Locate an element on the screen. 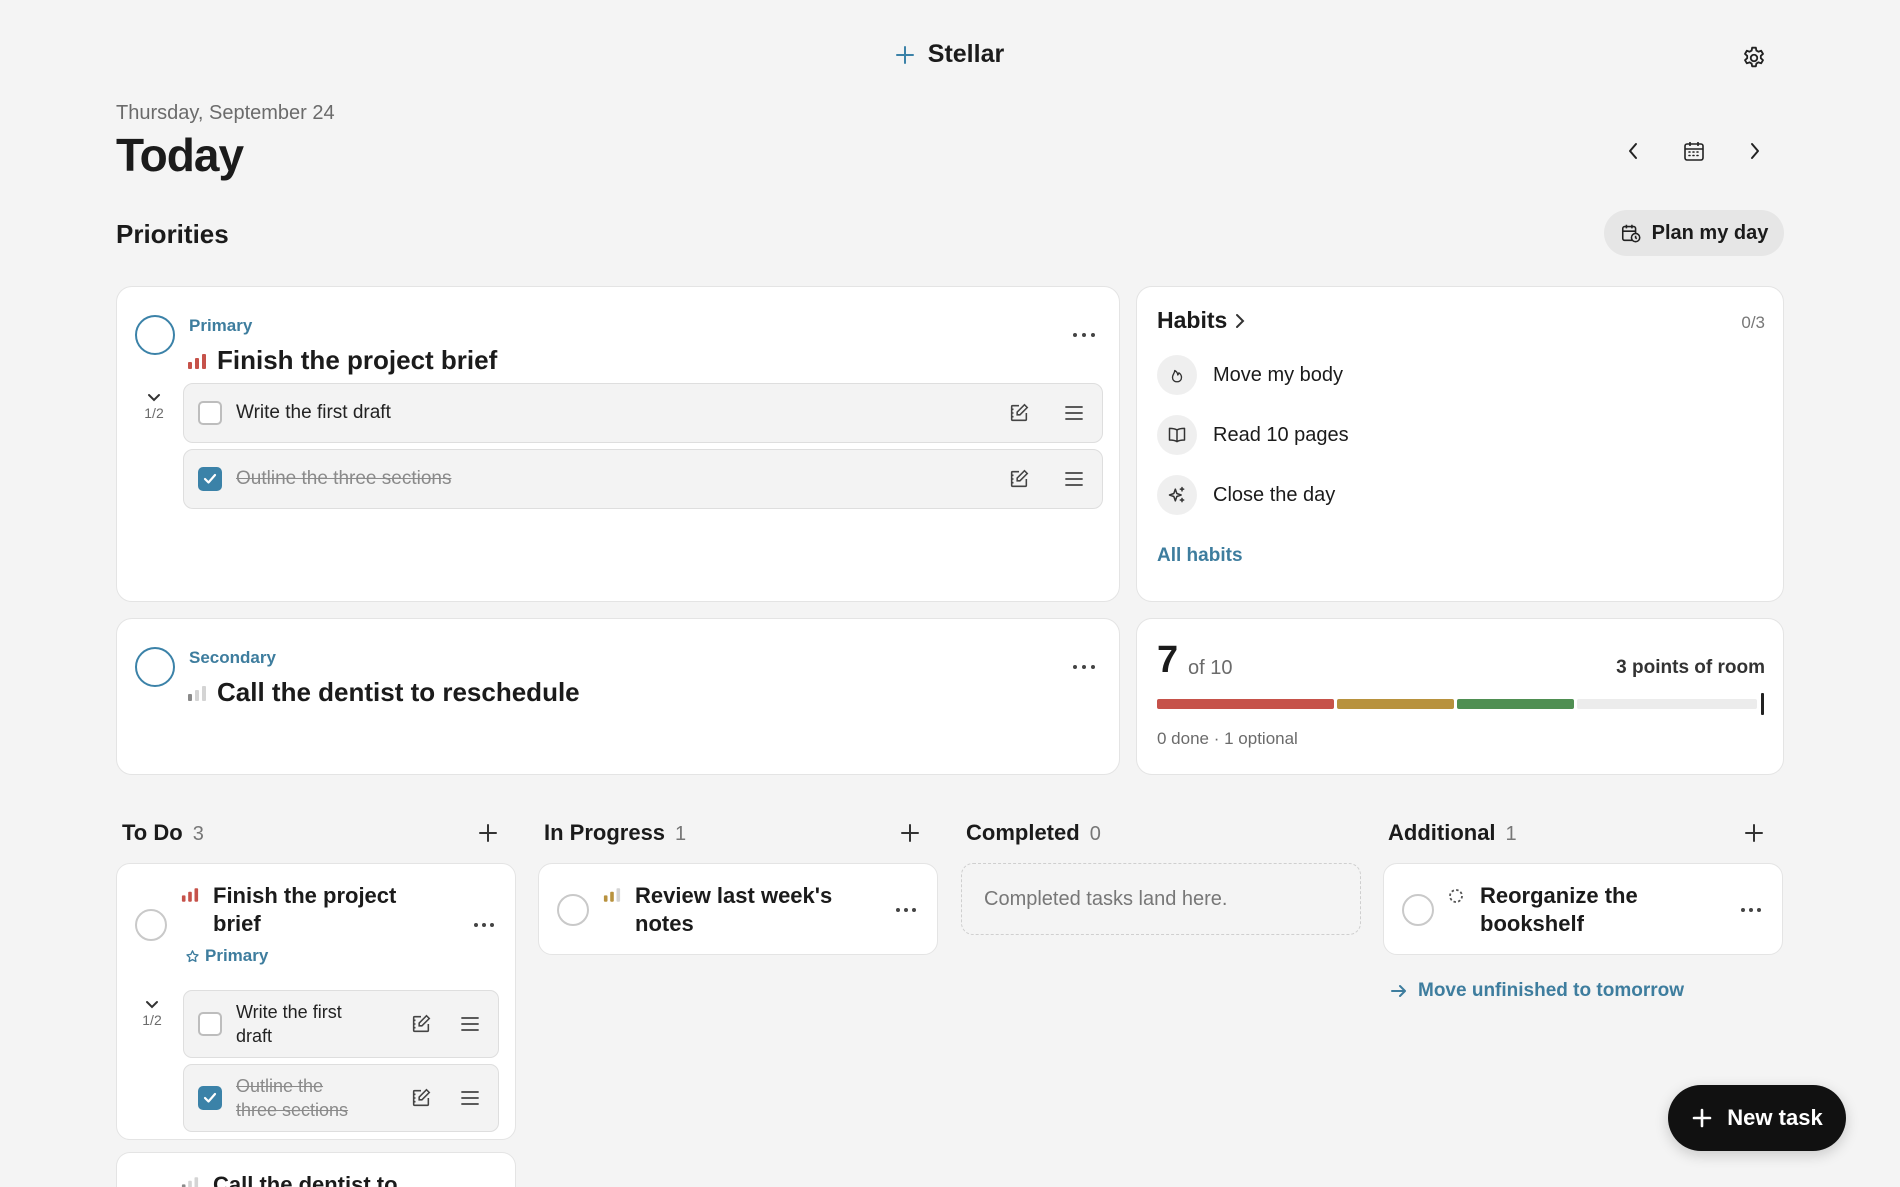  points-of: of 10 is located at coordinates (1210, 668).